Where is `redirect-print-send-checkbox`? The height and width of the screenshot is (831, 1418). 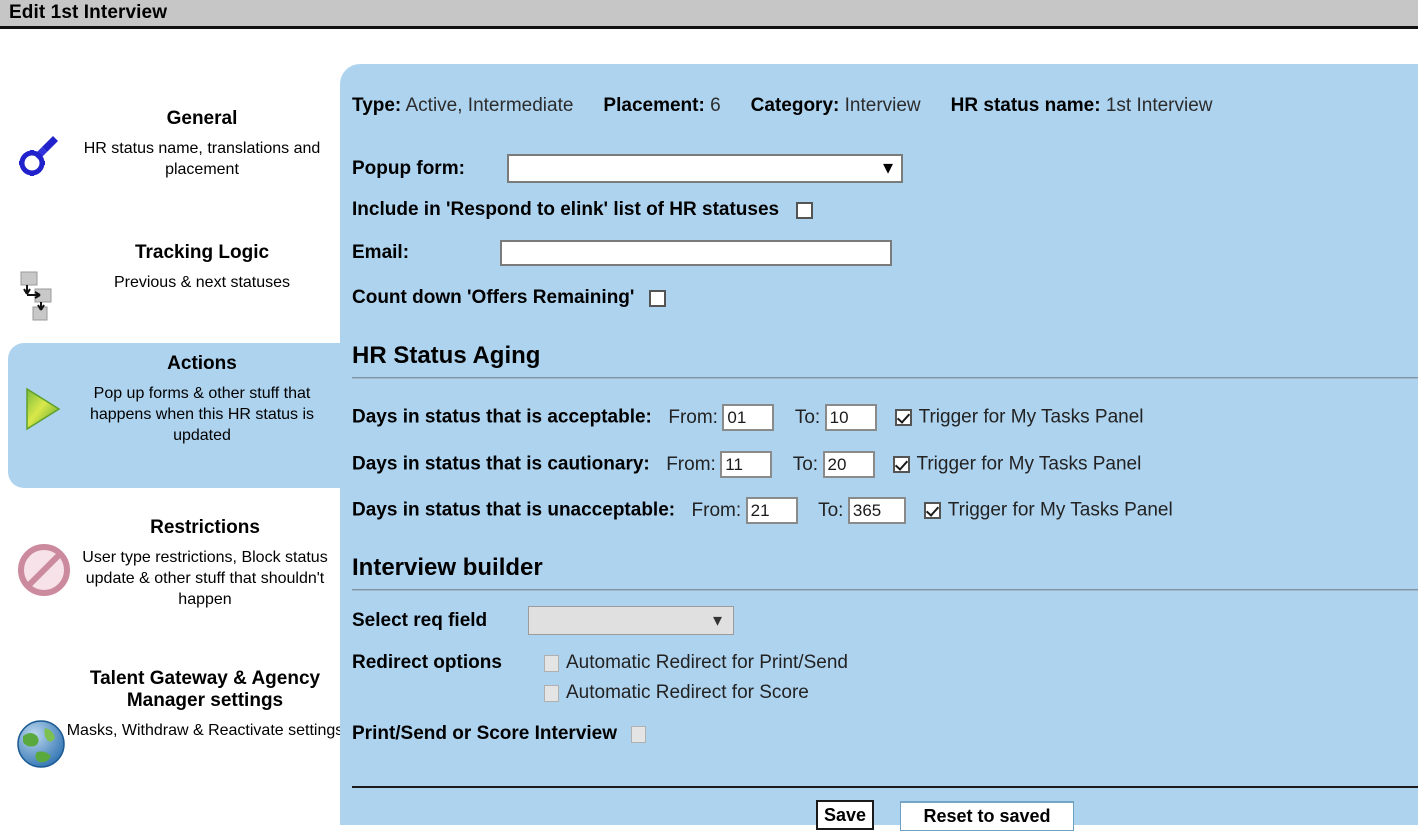 redirect-print-send-checkbox is located at coordinates (551, 663).